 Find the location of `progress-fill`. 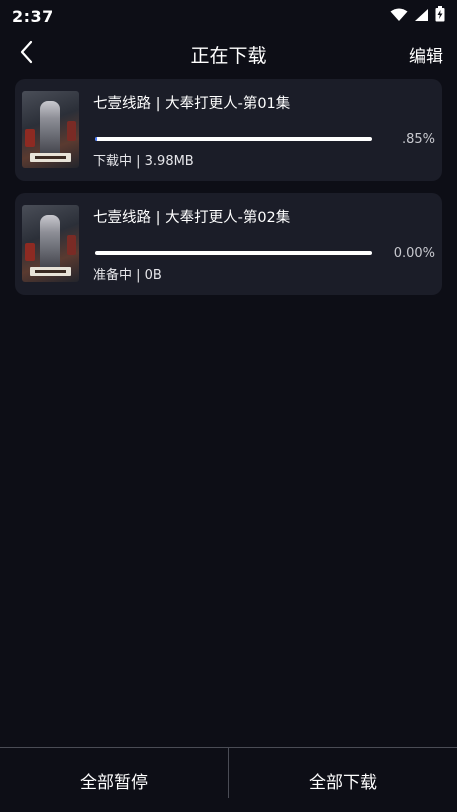

progress-fill is located at coordinates (96, 139).